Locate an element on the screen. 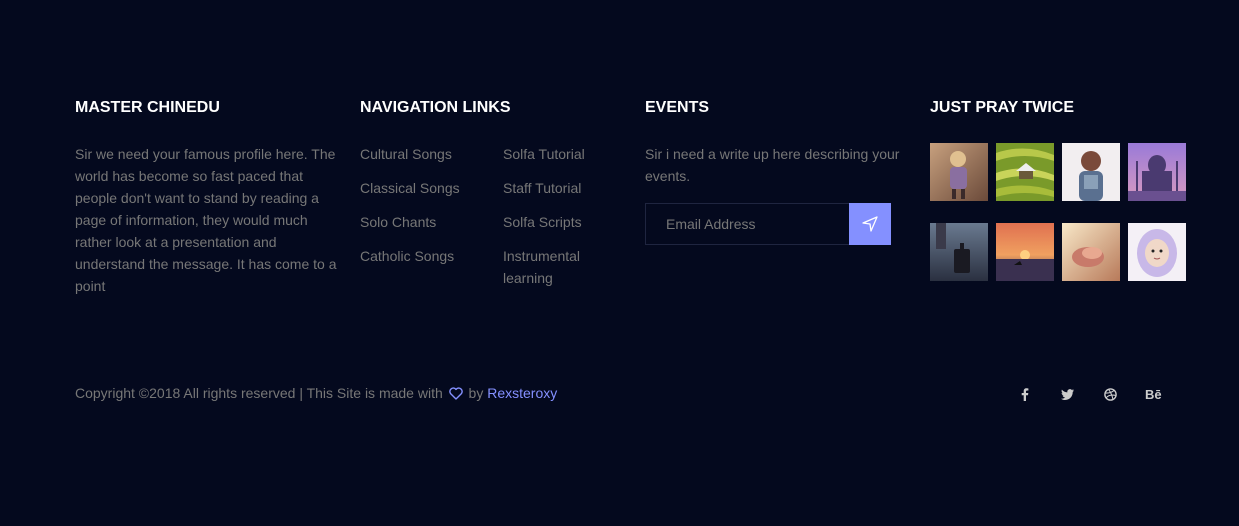  twitter-icon is located at coordinates (1067, 394).